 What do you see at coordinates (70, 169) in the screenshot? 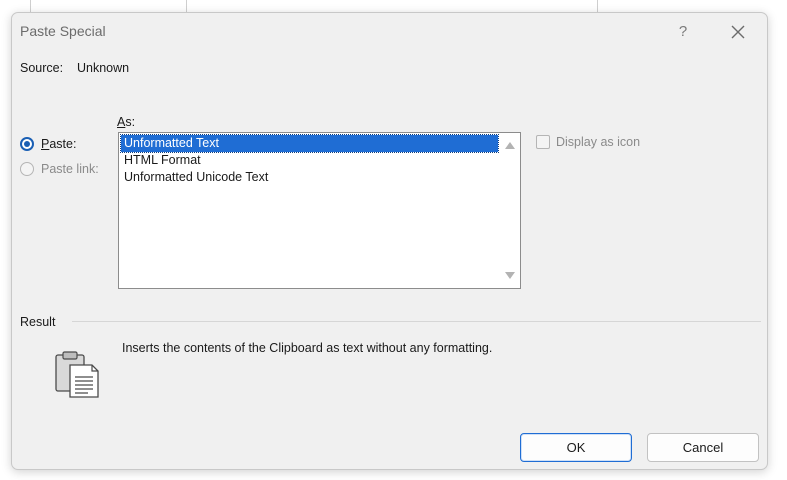
I see `paste-link-radio-label: Paste link:` at bounding box center [70, 169].